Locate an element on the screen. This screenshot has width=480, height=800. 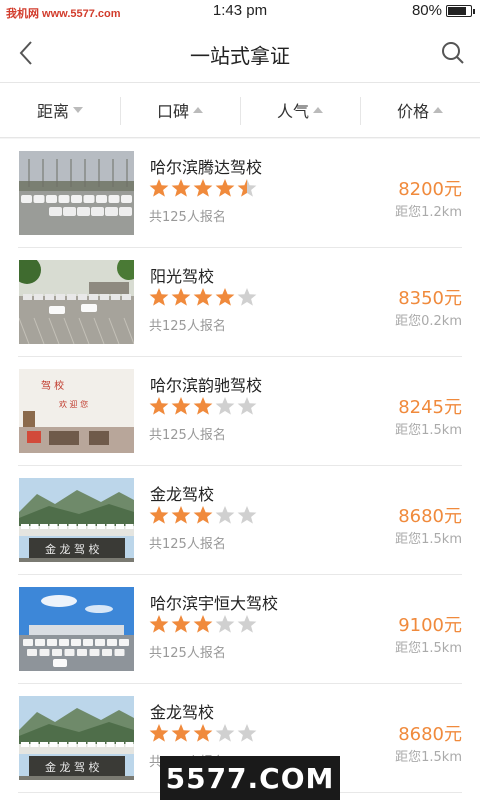
school-thumbnail: 驾 校欢 迎 您 is located at coordinates (76, 411).